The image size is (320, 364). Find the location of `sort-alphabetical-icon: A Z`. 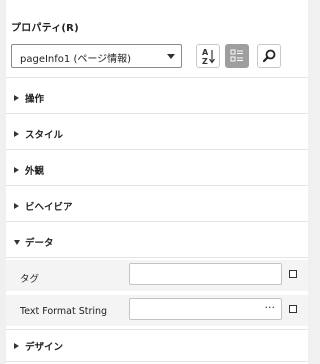

sort-alphabetical-icon: A Z is located at coordinates (208, 57).